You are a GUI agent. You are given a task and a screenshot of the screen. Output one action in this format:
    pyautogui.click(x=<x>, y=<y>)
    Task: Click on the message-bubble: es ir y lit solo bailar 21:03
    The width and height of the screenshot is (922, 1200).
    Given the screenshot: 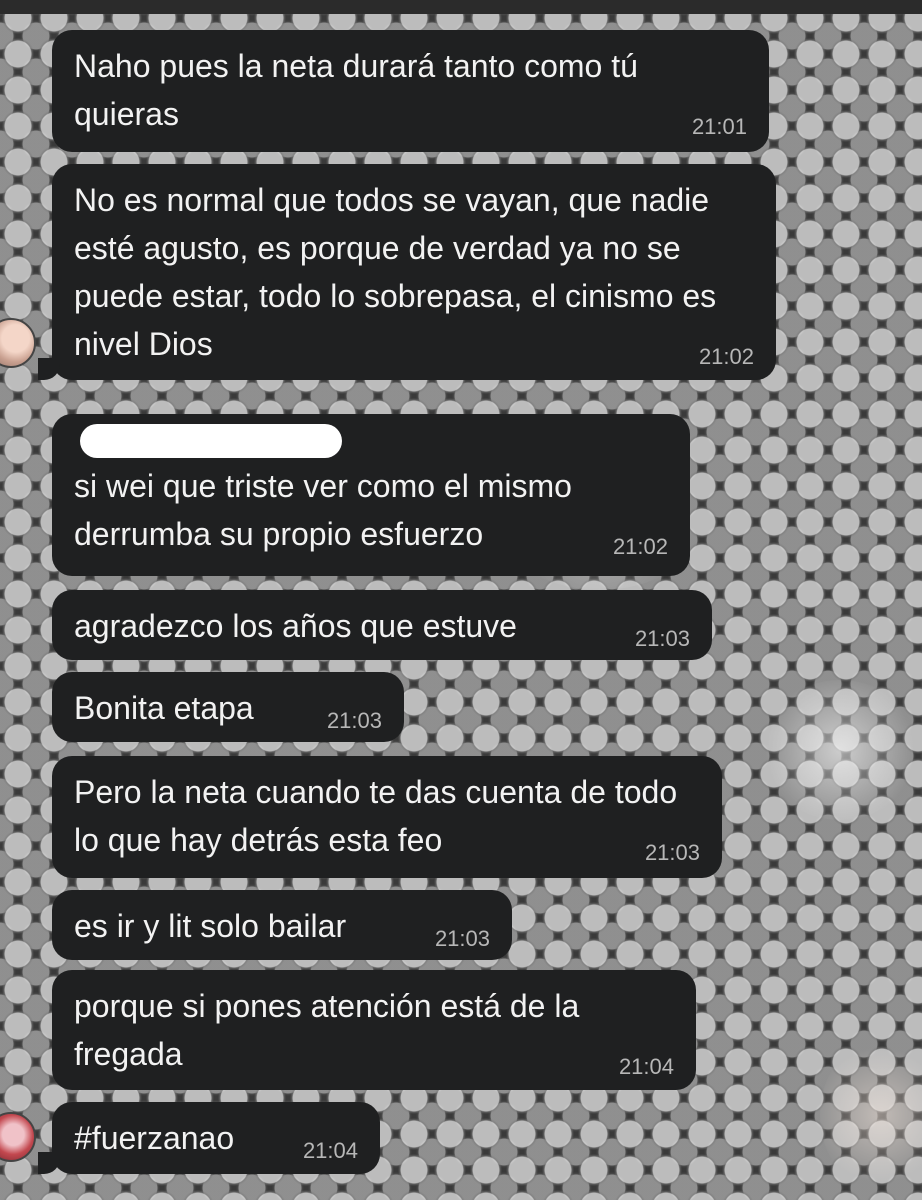 What is the action you would take?
    pyautogui.click(x=282, y=925)
    